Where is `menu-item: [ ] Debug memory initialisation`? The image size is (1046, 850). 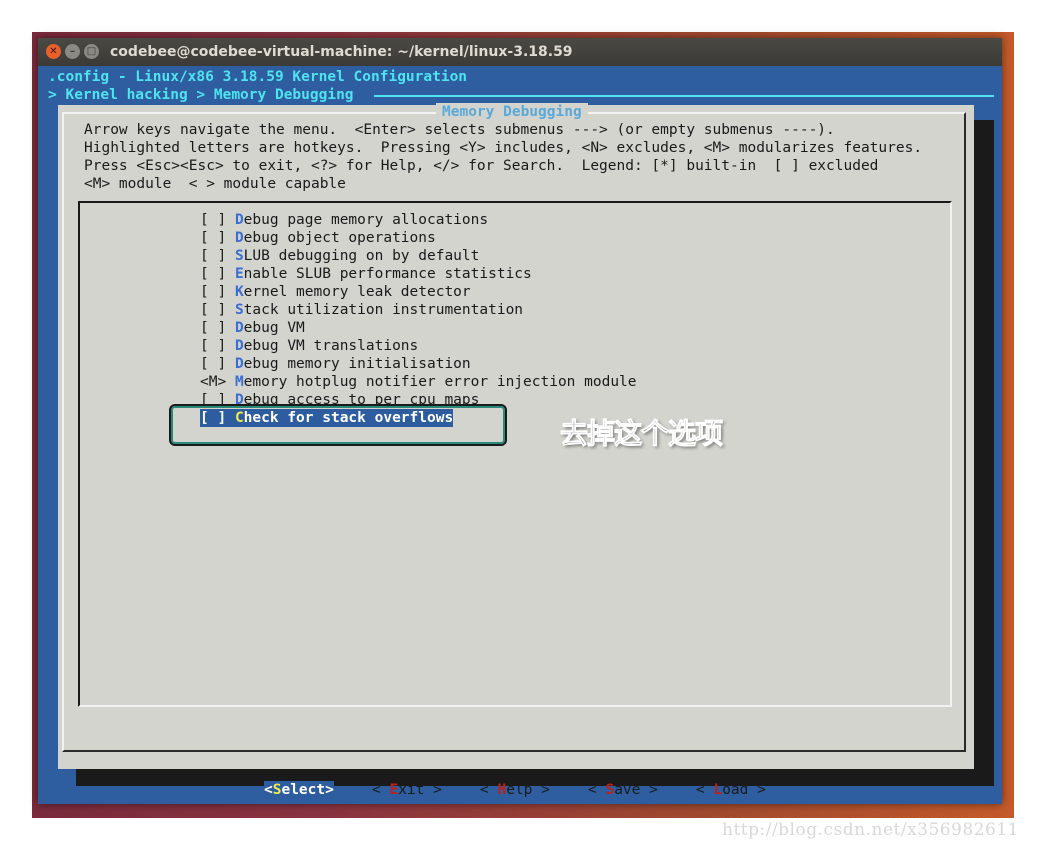 menu-item: [ ] Debug memory initialisation is located at coordinates (335, 364).